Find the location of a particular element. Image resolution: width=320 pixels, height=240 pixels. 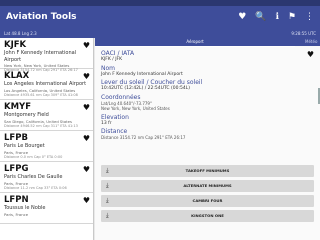

kingston-one-button: ⤓ KINGSTON ONE is located at coordinates (207, 216).